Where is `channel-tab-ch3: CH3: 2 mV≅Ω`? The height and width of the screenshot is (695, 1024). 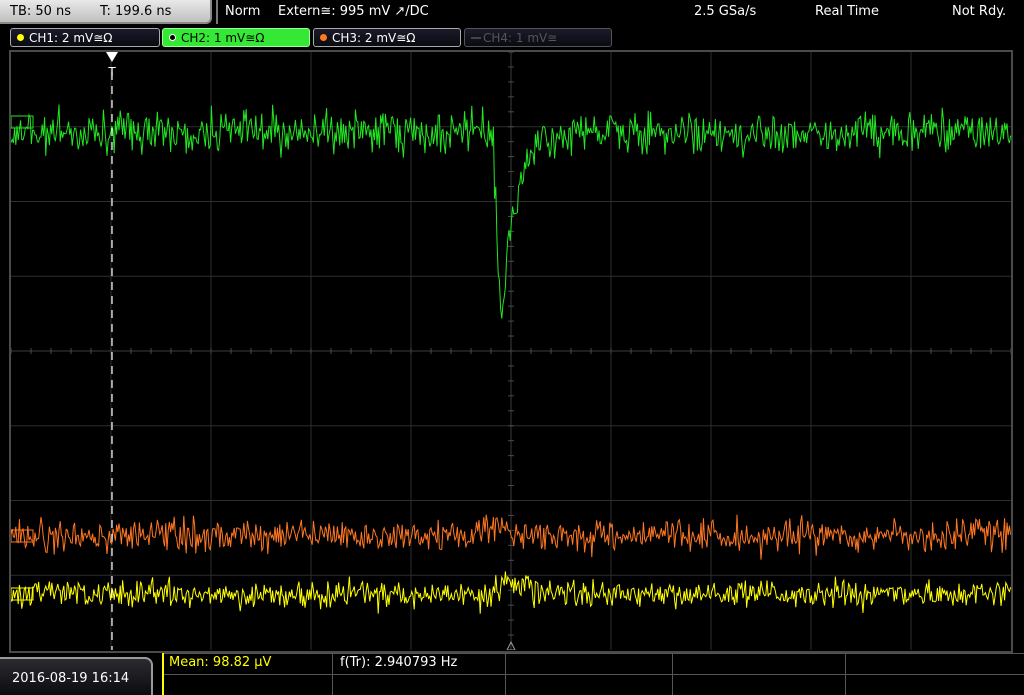 channel-tab-ch3: CH3: 2 mV≅Ω is located at coordinates (387, 37).